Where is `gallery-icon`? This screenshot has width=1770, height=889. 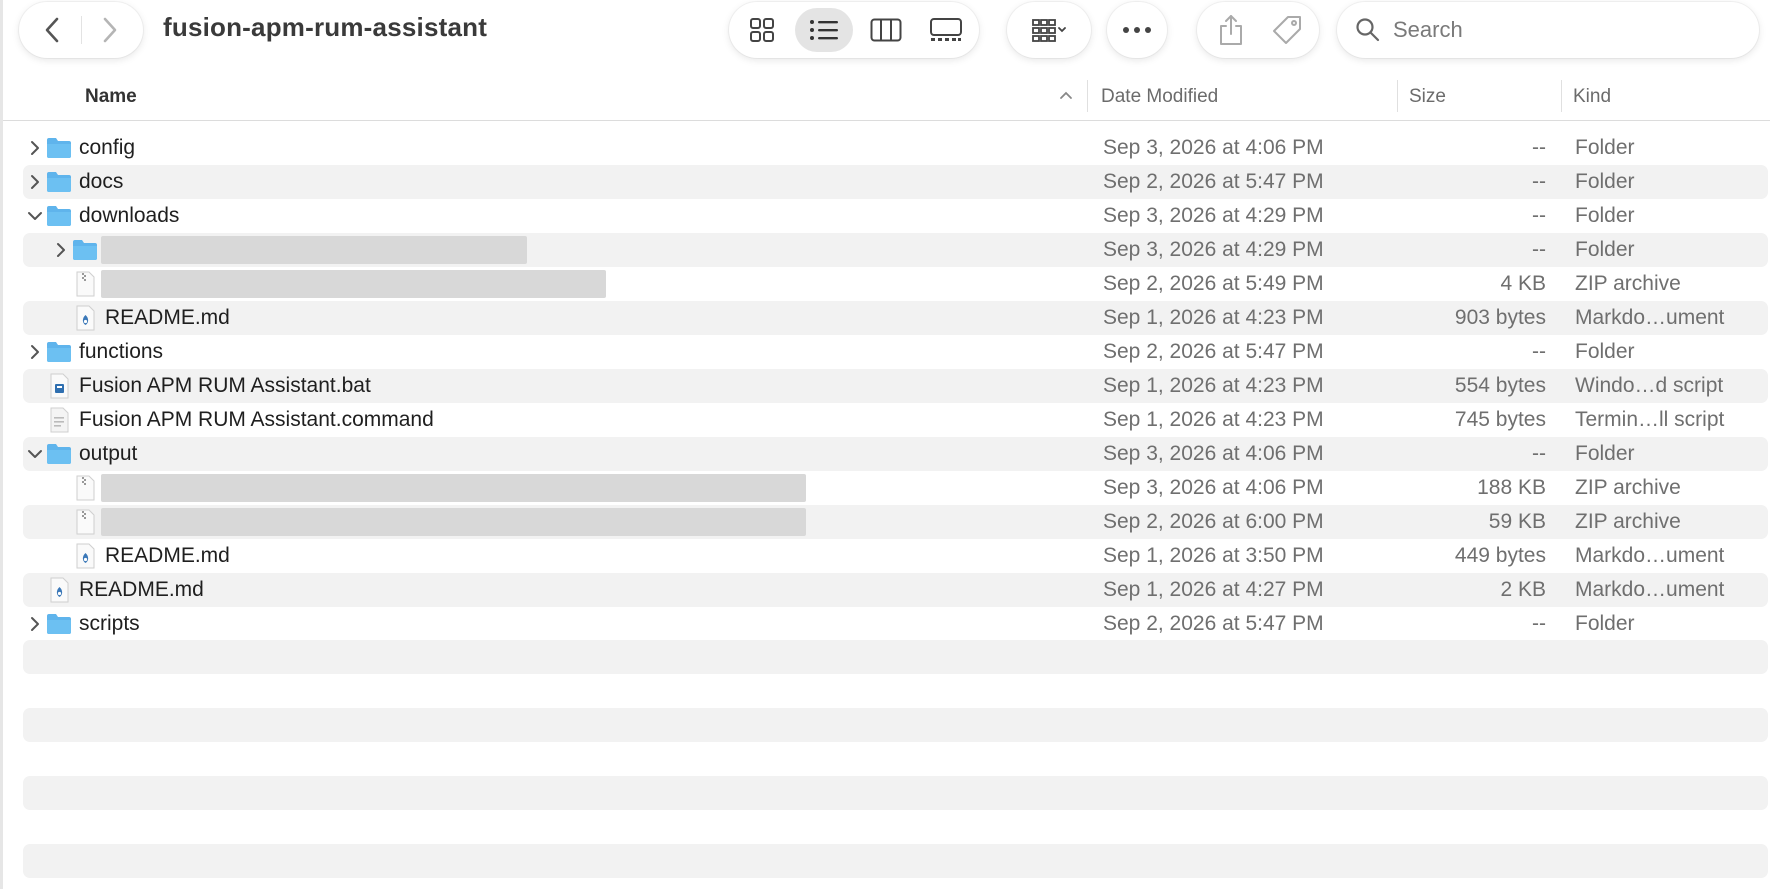
gallery-icon is located at coordinates (946, 29).